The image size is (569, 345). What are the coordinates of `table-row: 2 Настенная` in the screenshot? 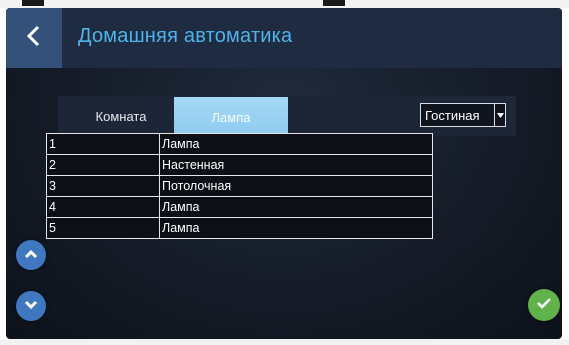 It's located at (239, 165).